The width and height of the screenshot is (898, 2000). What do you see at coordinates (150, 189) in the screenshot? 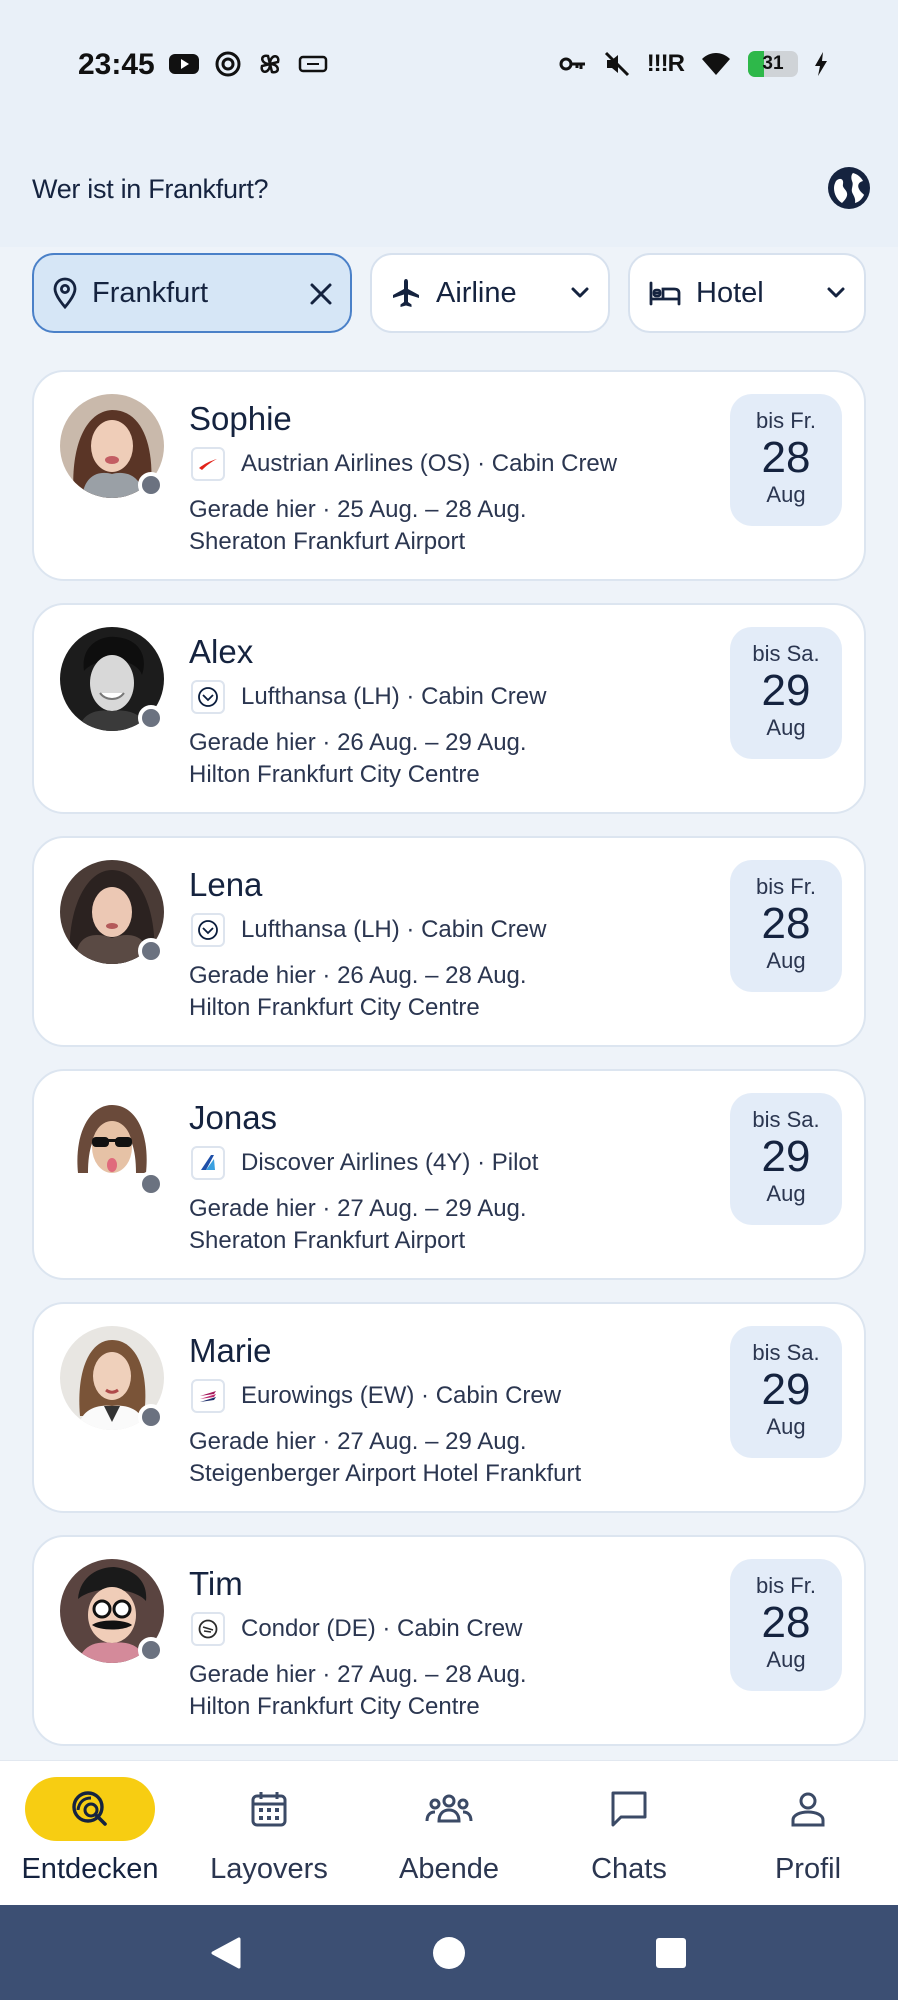
I see `page-title: Wer ist in Frankfurt?` at bounding box center [150, 189].